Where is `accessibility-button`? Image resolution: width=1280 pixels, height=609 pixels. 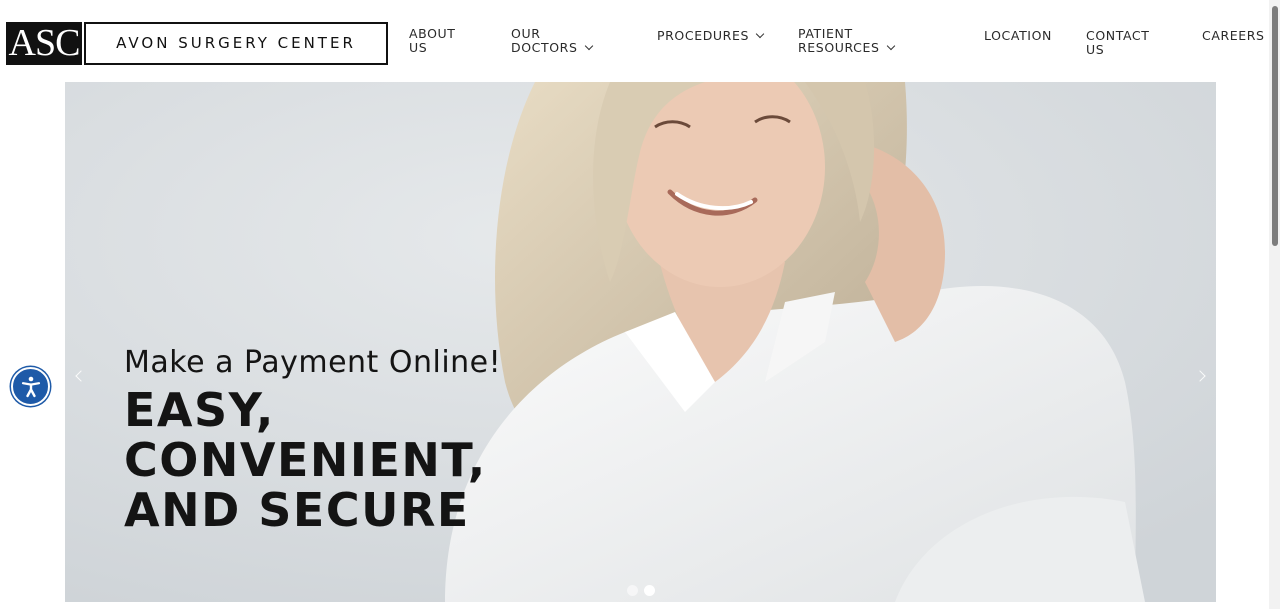
accessibility-button is located at coordinates (30, 386).